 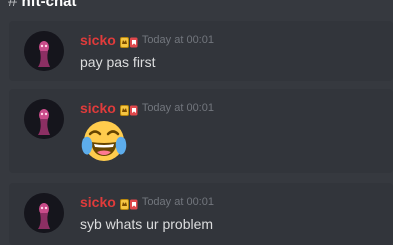 I want to click on message-text: pay pas first, so click(x=118, y=62).